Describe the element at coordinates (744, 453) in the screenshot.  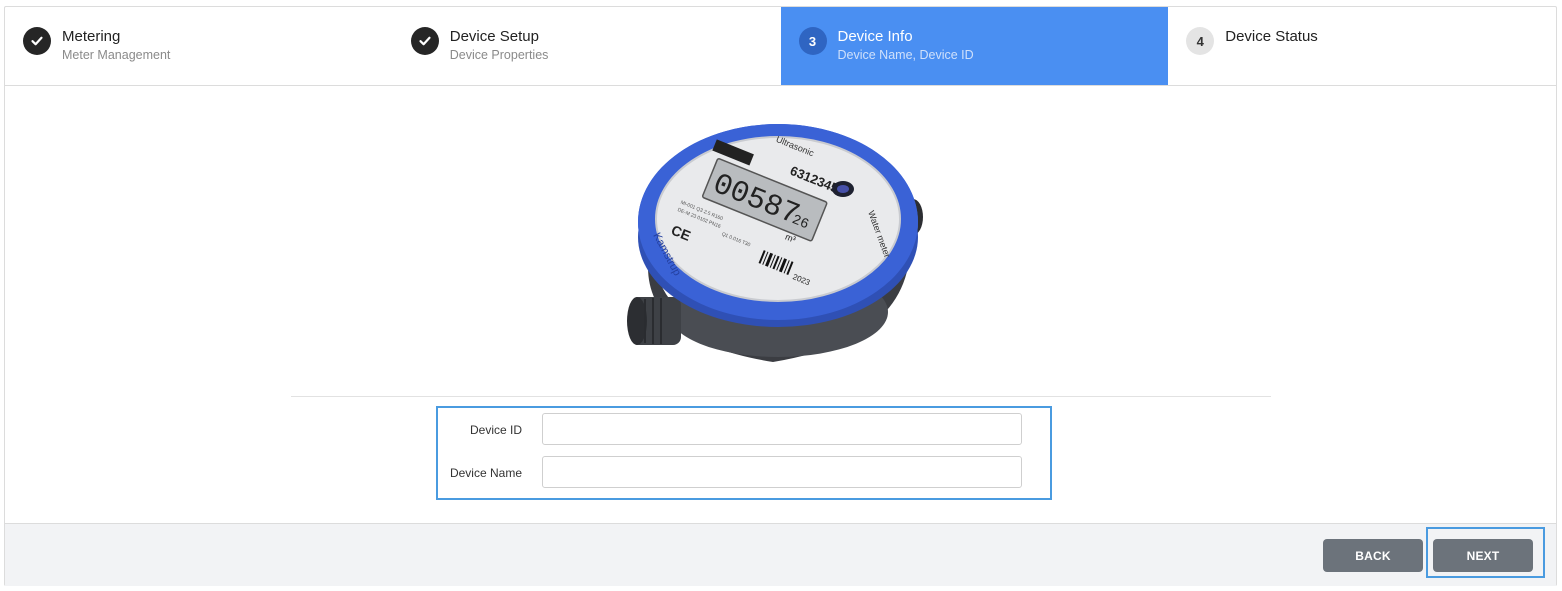
I see `device-info-form: Device ID Device Name` at that location.